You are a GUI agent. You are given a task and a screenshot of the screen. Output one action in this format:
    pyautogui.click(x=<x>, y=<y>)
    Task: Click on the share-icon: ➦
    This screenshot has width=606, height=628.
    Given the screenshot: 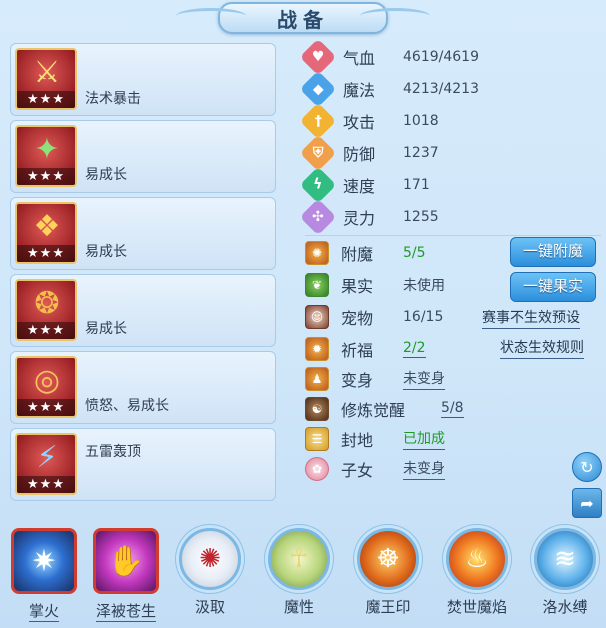 What is the action you would take?
    pyautogui.click(x=587, y=503)
    